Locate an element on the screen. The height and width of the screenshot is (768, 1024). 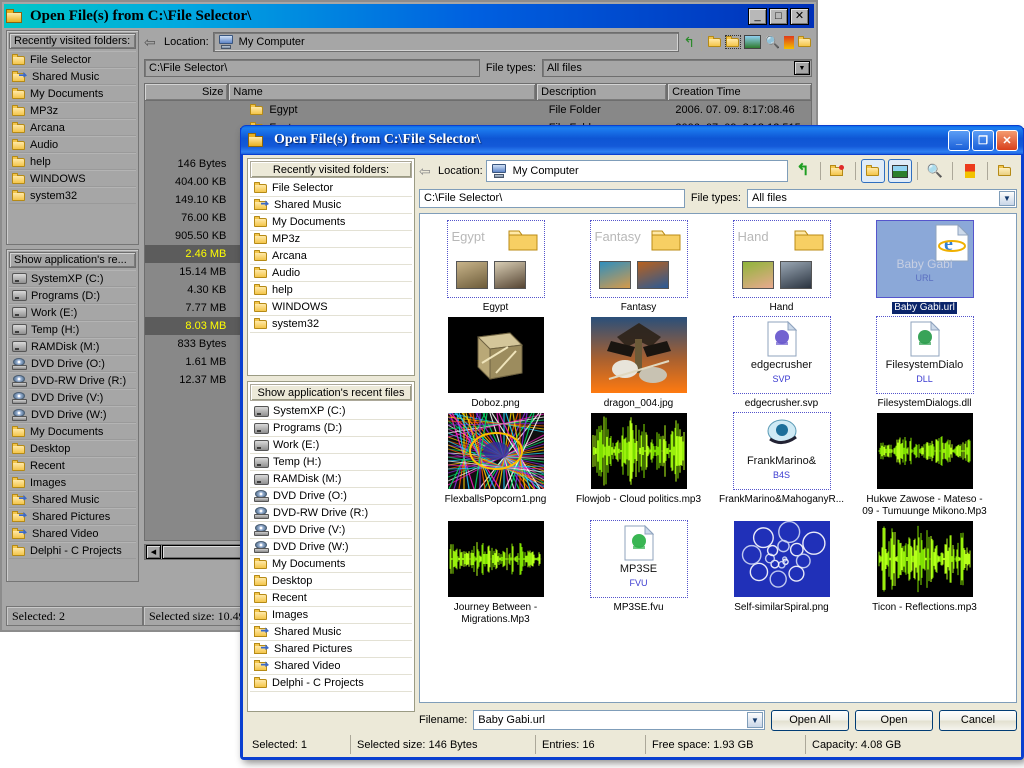
thumbnail-preview: Fantasy is located at coordinates (638, 259).